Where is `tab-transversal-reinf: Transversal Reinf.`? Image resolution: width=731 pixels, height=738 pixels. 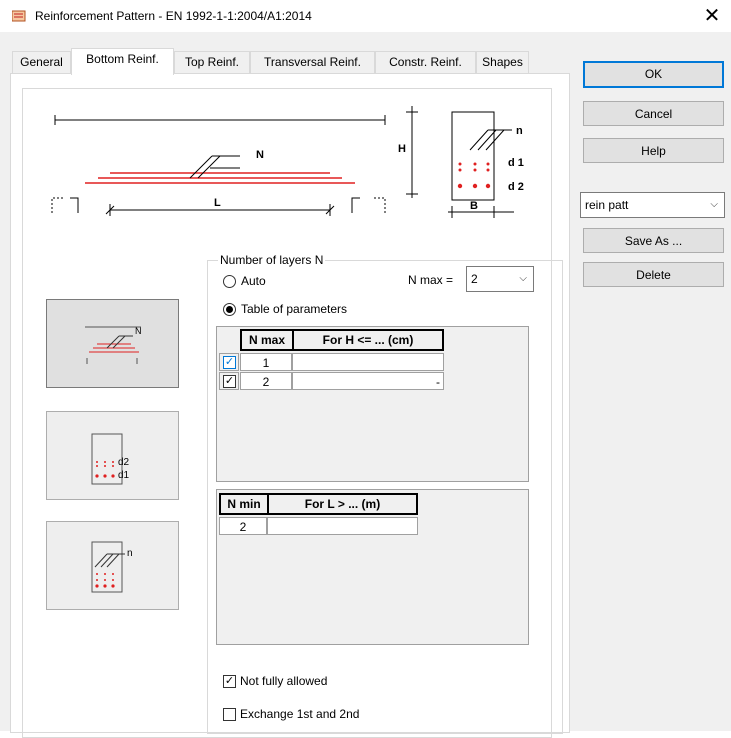
tab-transversal-reinf: Transversal Reinf. is located at coordinates (312, 62).